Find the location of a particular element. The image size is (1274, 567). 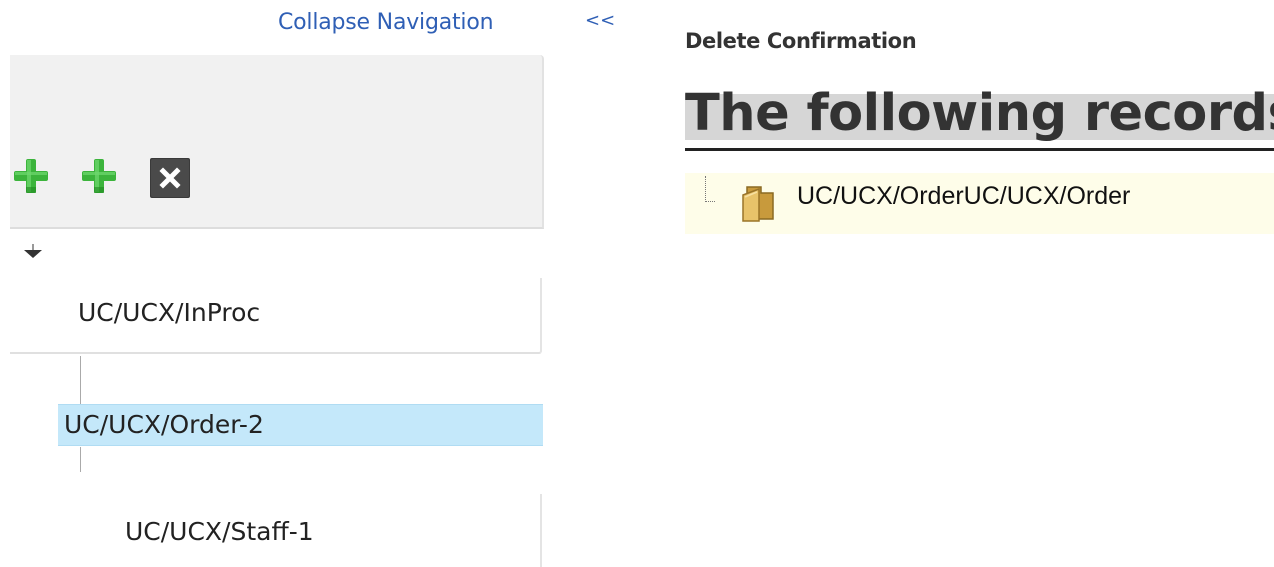

add-child-button is located at coordinates (31, 176).